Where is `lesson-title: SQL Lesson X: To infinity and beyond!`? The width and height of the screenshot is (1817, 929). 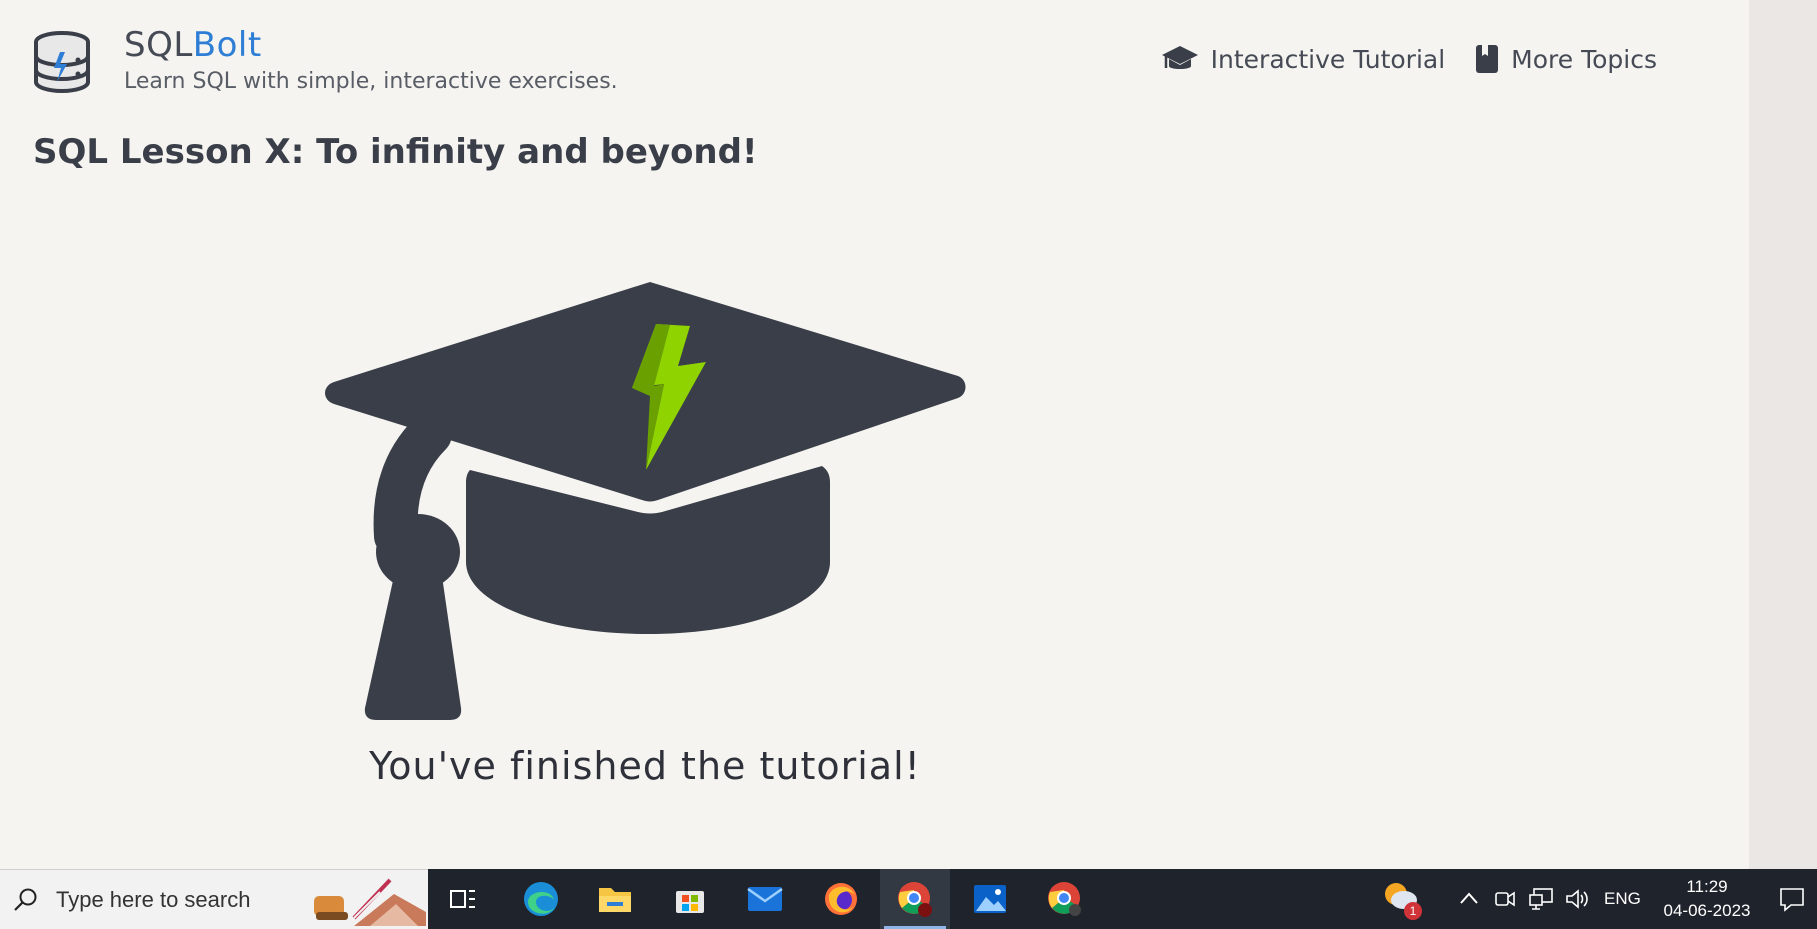
lesson-title: SQL Lesson X: To infinity and beyond! is located at coordinates (395, 152).